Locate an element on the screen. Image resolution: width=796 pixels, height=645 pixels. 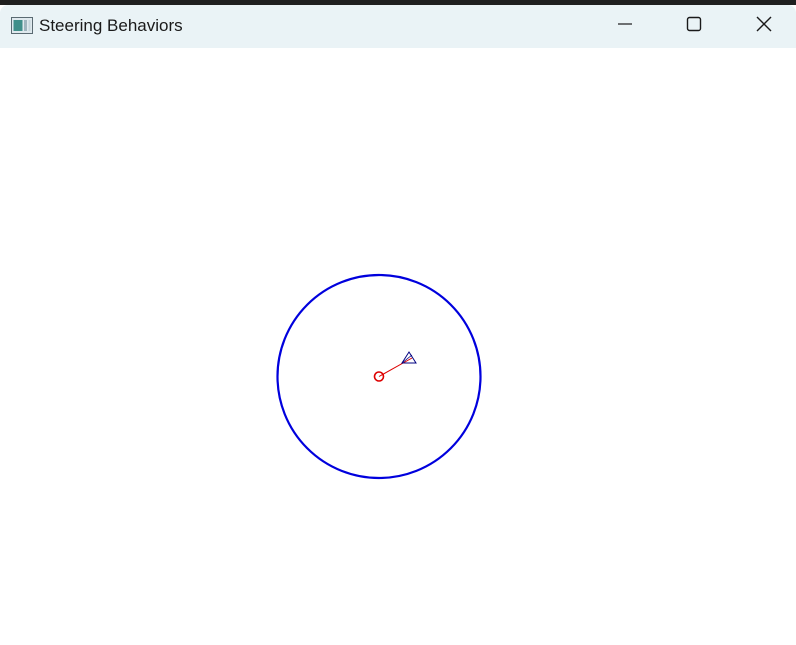
simulation-scene is located at coordinates (379, 376).